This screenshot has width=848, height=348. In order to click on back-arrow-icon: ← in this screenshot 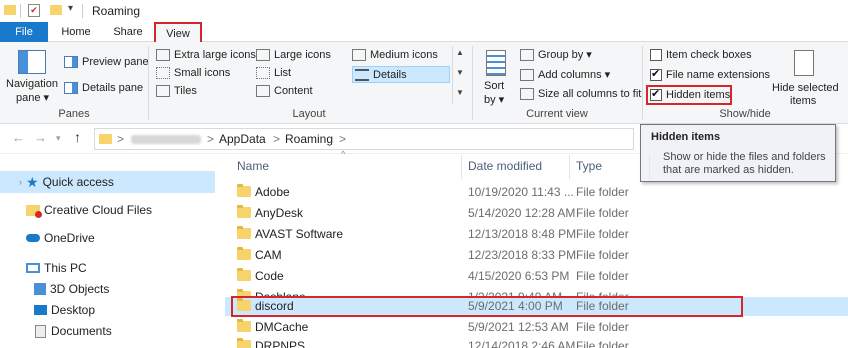, I will do `click(18, 137)`.